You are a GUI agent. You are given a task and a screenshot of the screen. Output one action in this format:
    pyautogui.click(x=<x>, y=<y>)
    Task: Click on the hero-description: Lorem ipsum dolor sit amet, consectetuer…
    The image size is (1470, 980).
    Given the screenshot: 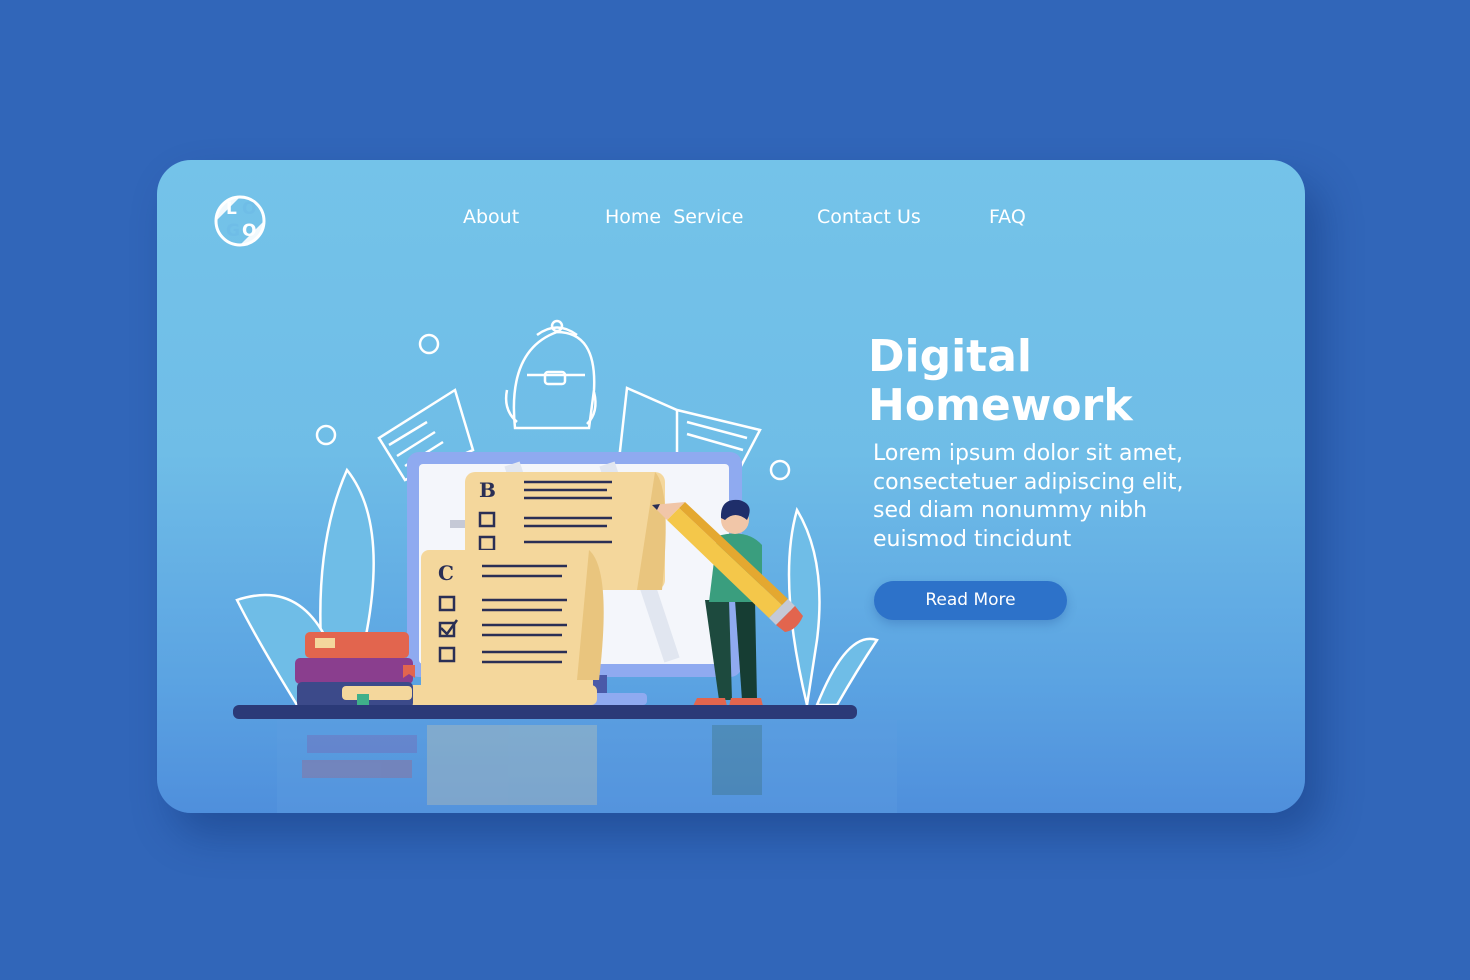 What is the action you would take?
    pyautogui.click(x=1063, y=497)
    